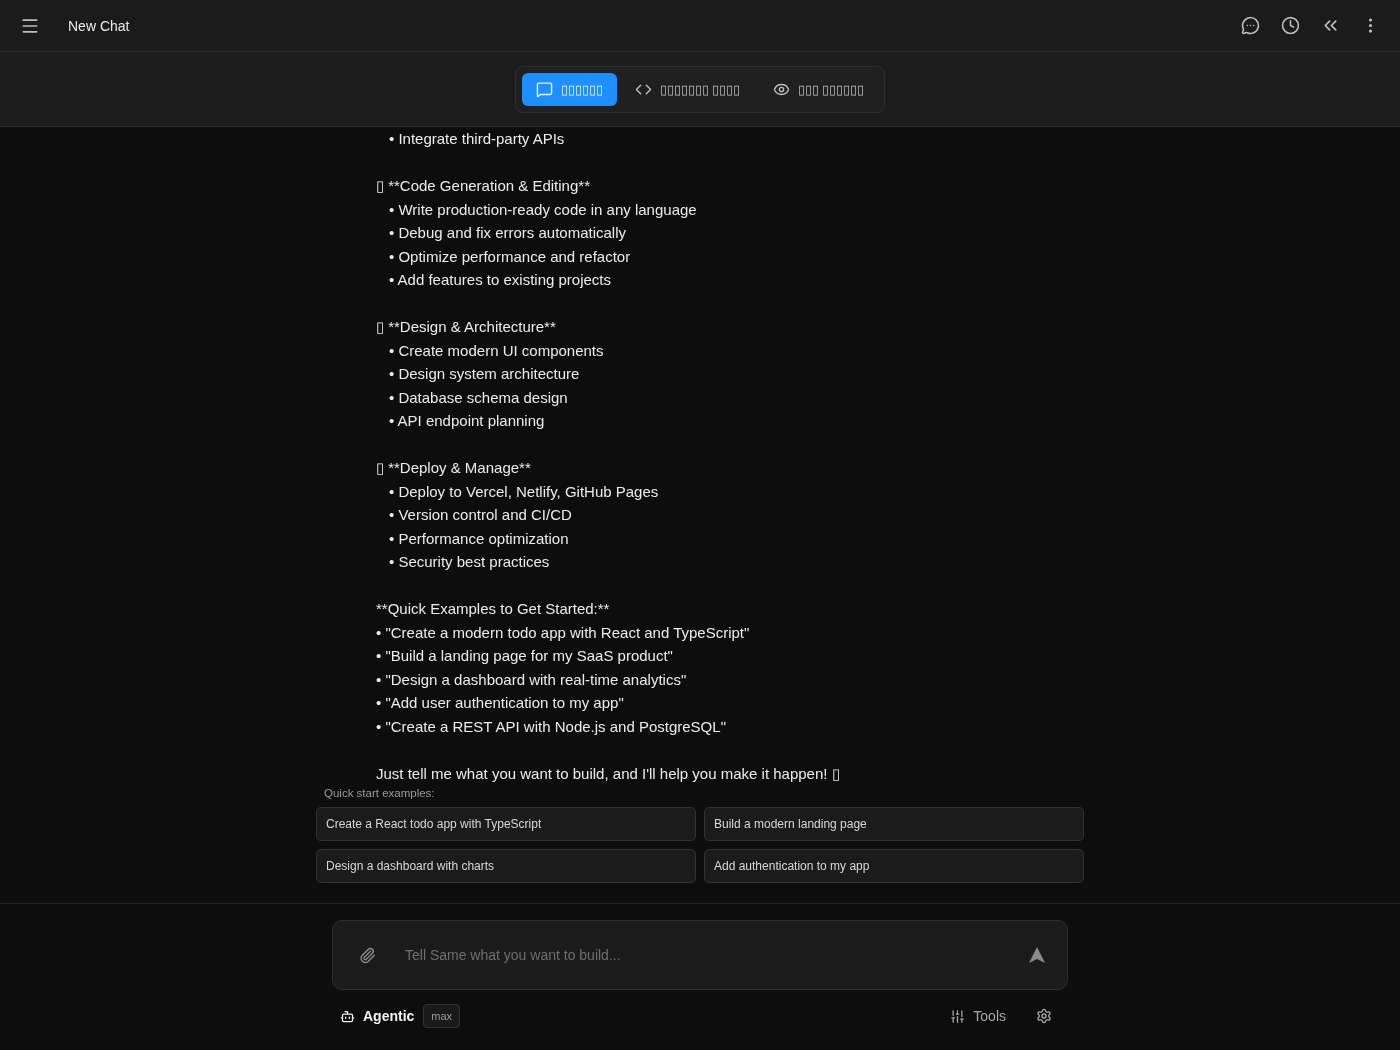 The height and width of the screenshot is (1050, 1400). Describe the element at coordinates (480, 515) in the screenshot. I see `message-line: • Version control and CI/CD` at that location.